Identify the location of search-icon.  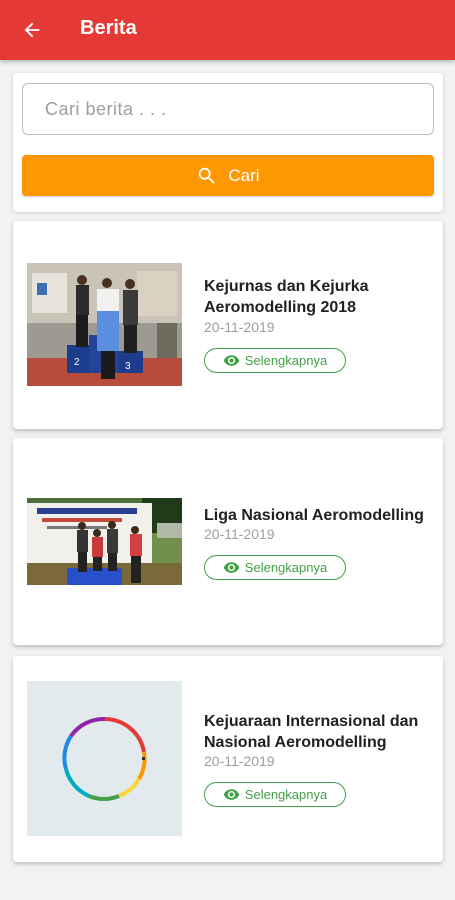
(207, 176).